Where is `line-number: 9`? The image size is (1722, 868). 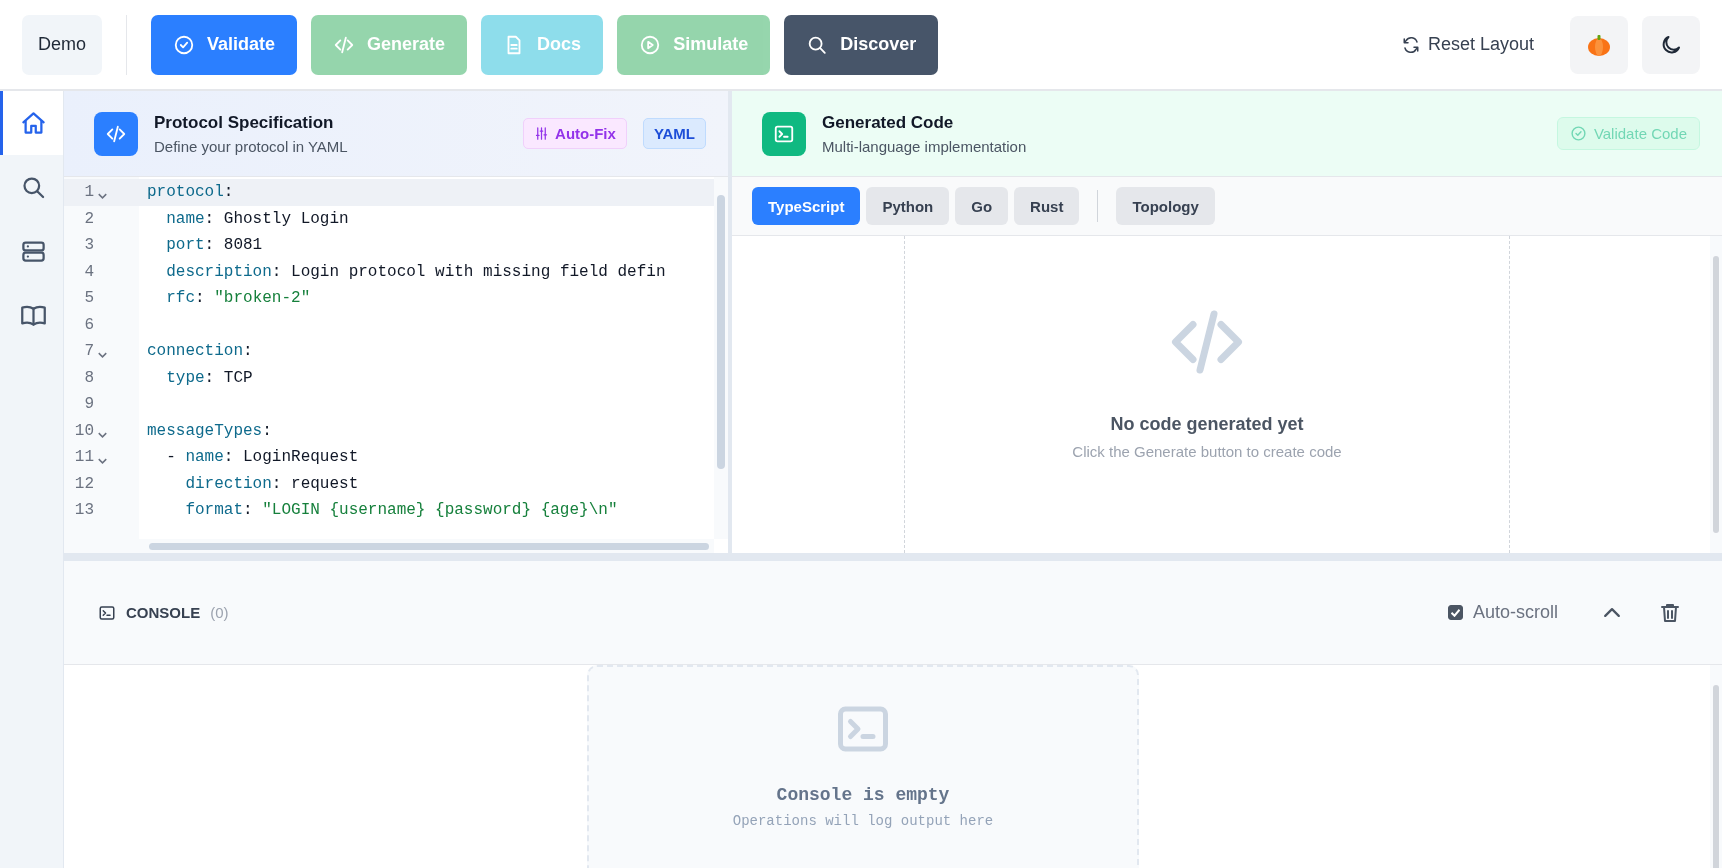 line-number: 9 is located at coordinates (88, 404).